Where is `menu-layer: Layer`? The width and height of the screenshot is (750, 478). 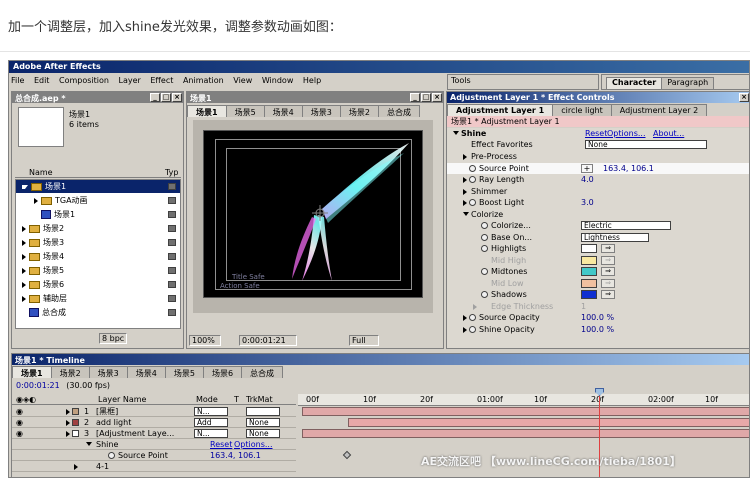
menu-layer: Layer is located at coordinates (130, 80).